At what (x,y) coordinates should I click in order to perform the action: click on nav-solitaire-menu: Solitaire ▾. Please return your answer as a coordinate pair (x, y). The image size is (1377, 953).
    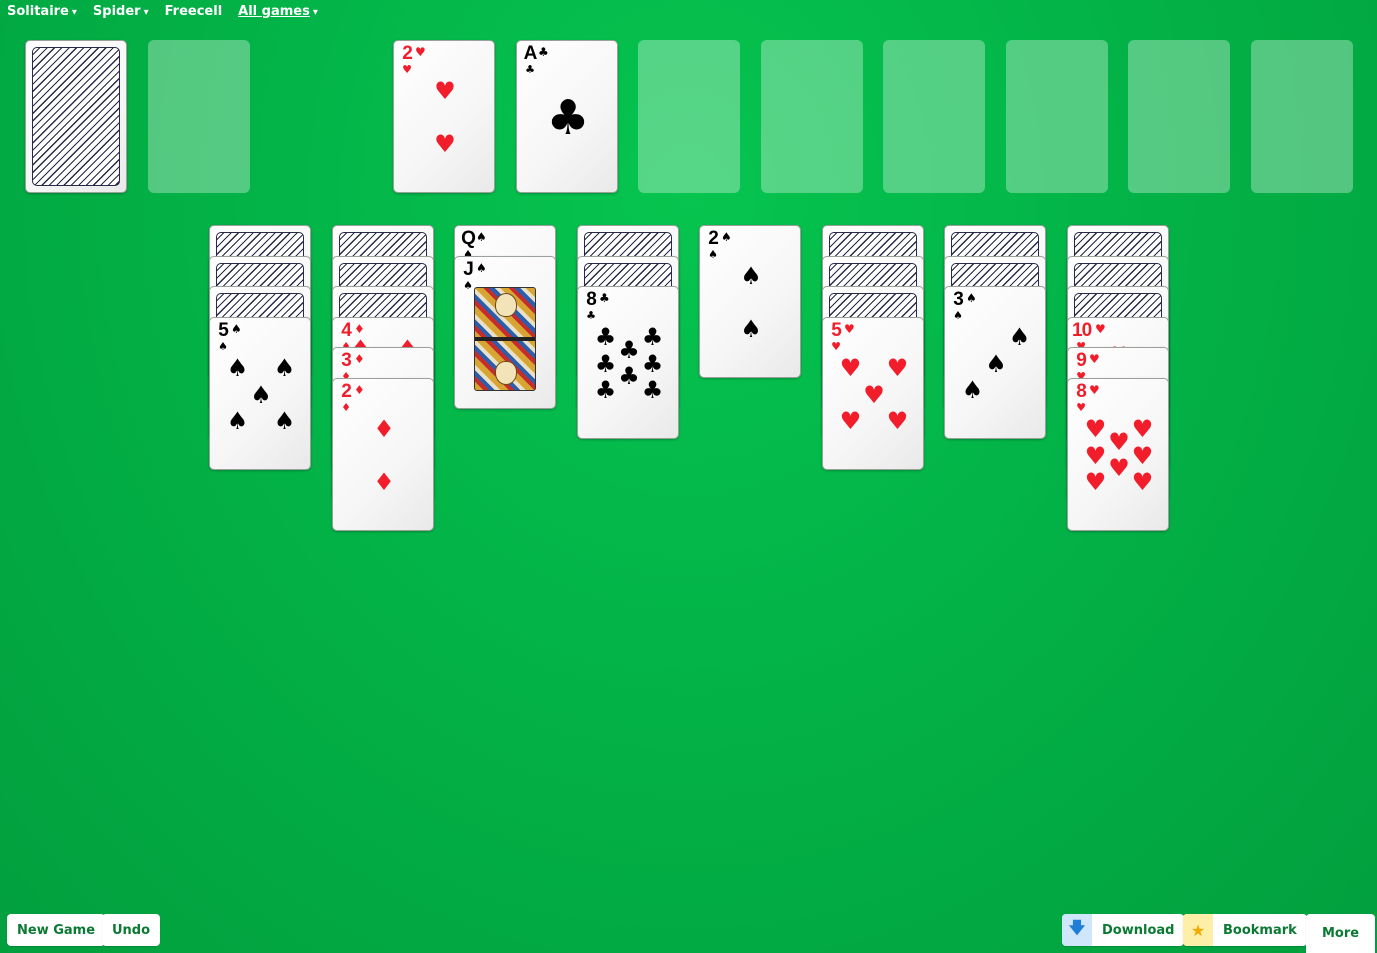
    Looking at the image, I should click on (42, 11).